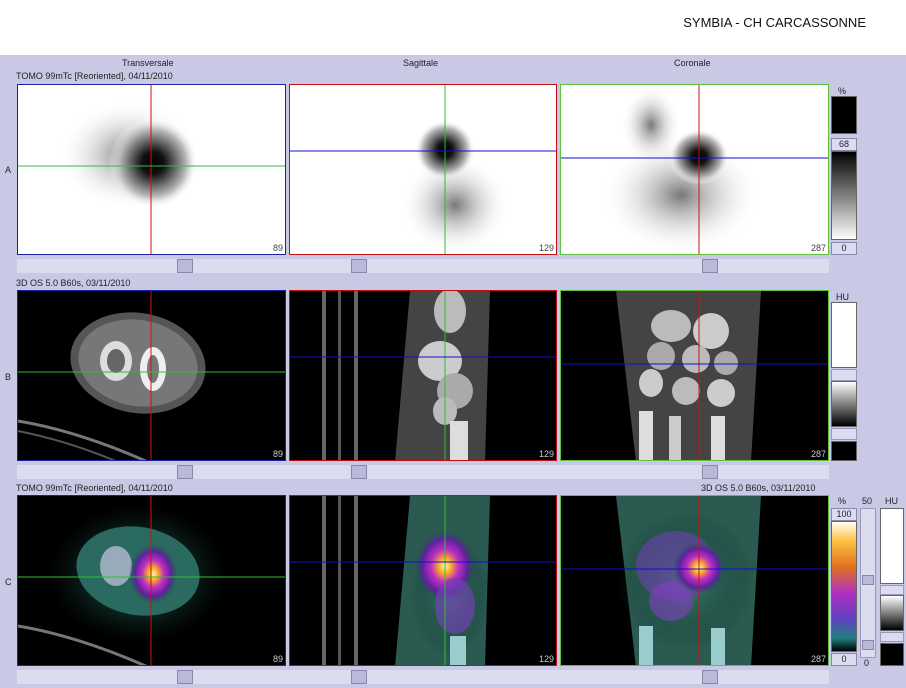 The height and width of the screenshot is (688, 906). I want to click on colorbar-c-hu-unit: HU, so click(891, 501).